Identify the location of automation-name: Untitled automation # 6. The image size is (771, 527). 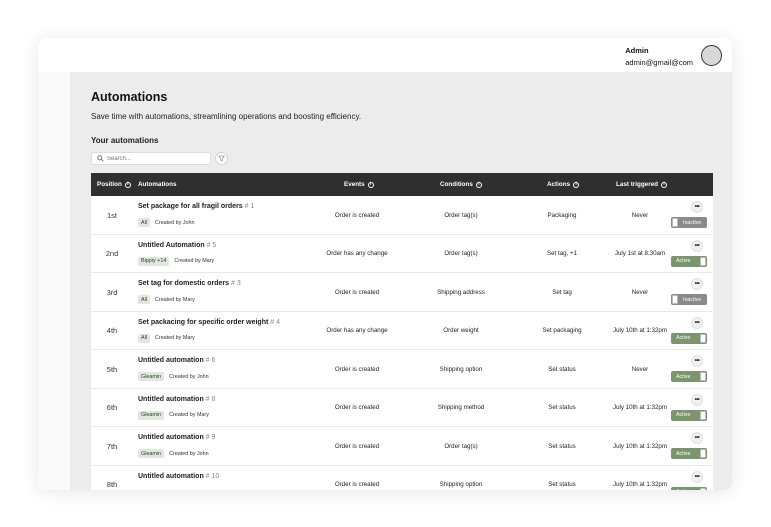
(176, 360).